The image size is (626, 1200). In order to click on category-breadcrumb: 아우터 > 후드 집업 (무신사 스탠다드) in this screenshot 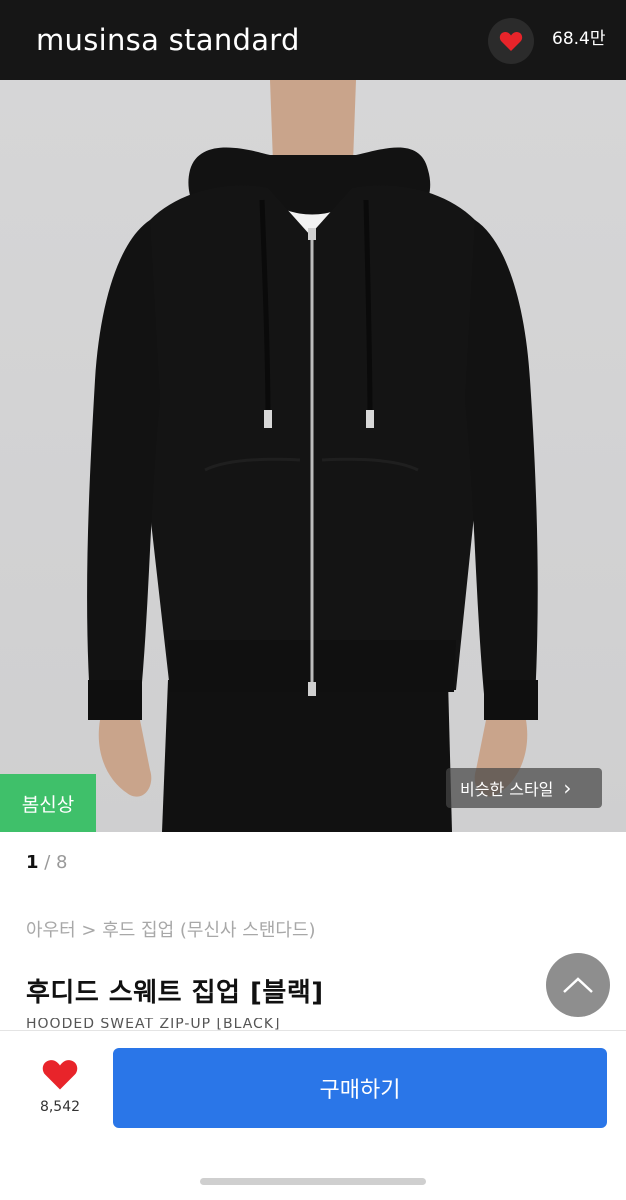, I will do `click(171, 929)`.